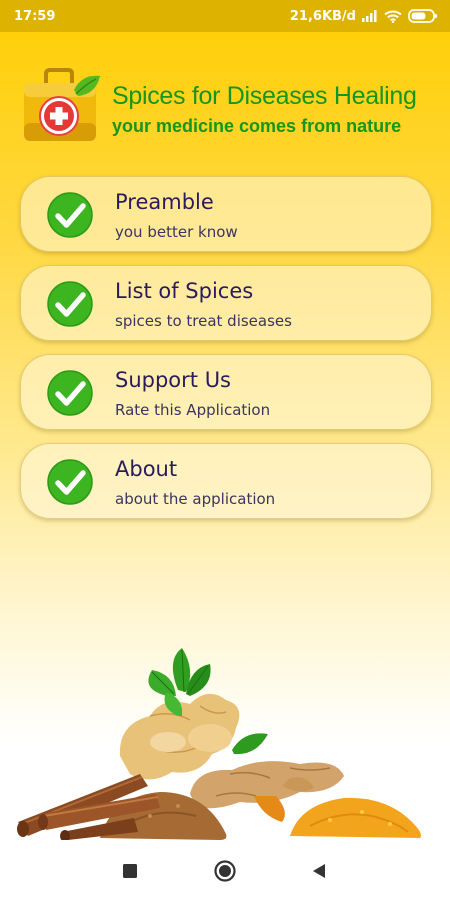  What do you see at coordinates (193, 410) in the screenshot?
I see `menu-item-subtitle: Rate this Application` at bounding box center [193, 410].